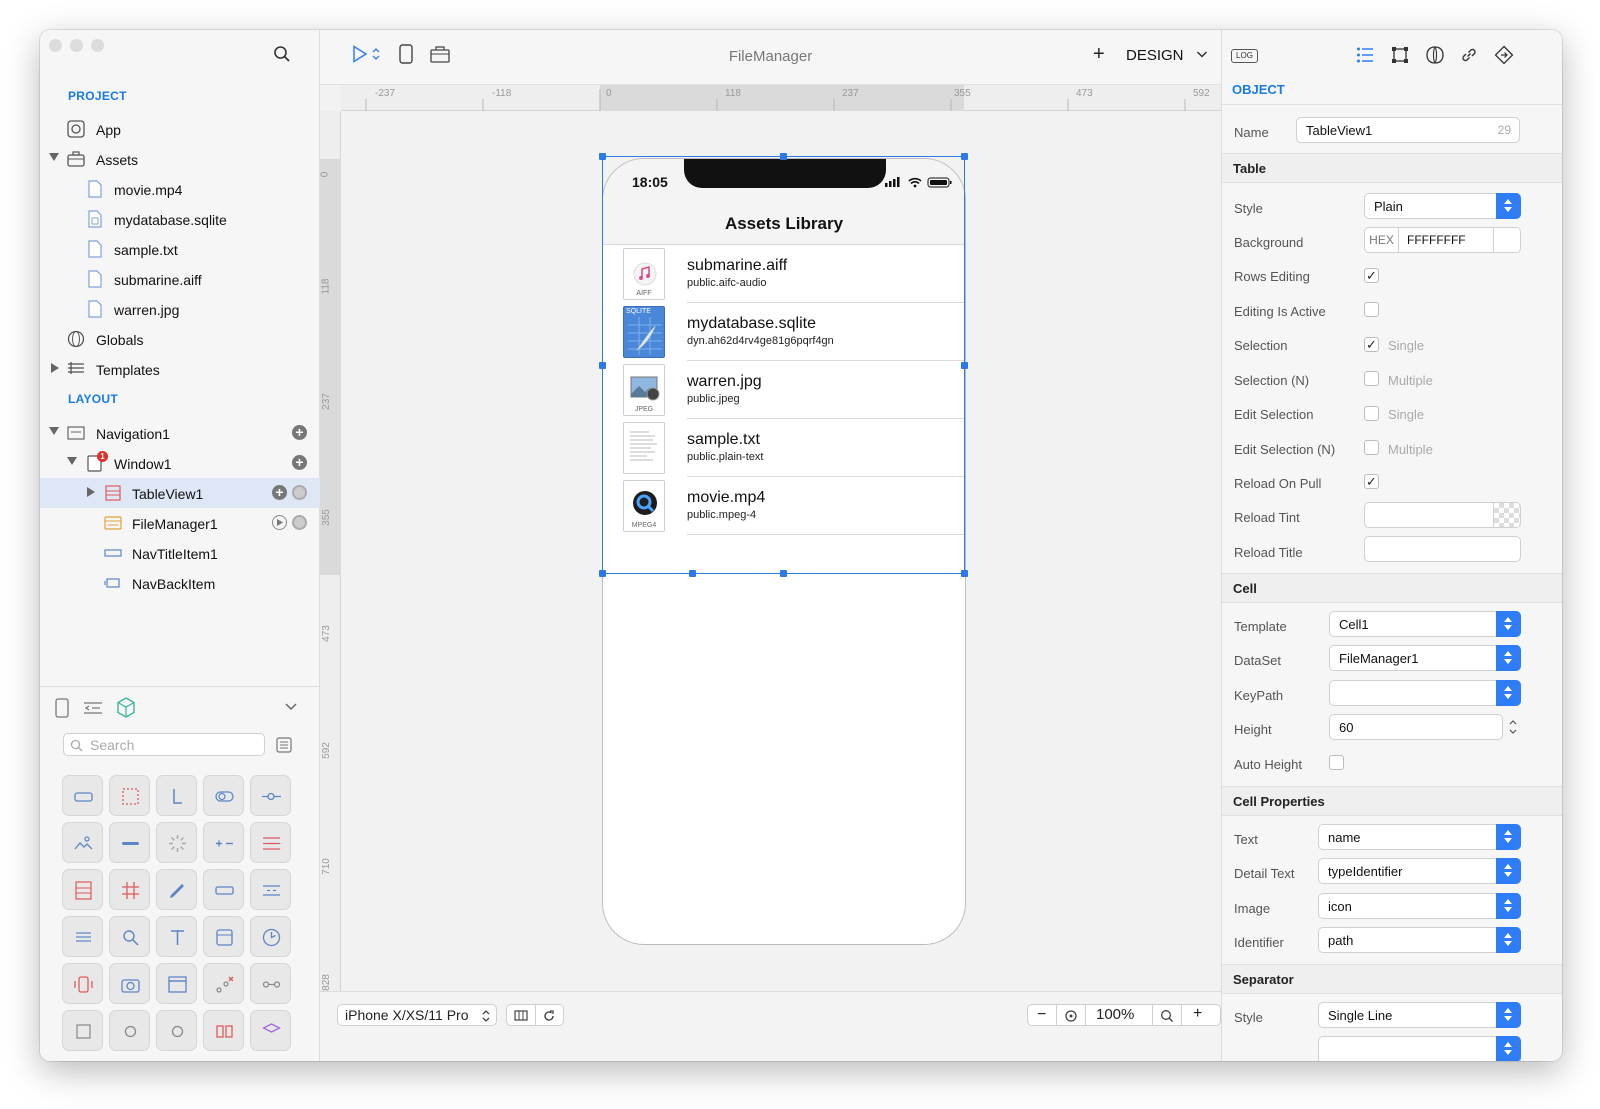  What do you see at coordinates (1371, 378) in the screenshot?
I see `selection-n-checkbox` at bounding box center [1371, 378].